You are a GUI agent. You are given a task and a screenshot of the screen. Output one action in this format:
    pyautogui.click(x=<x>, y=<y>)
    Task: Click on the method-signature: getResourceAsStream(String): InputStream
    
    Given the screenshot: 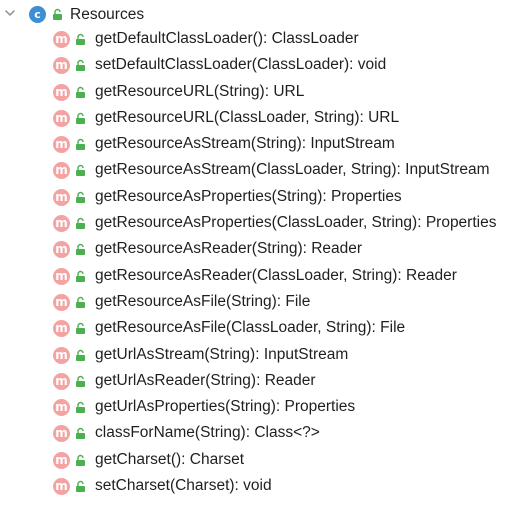 What is the action you would take?
    pyautogui.click(x=245, y=144)
    